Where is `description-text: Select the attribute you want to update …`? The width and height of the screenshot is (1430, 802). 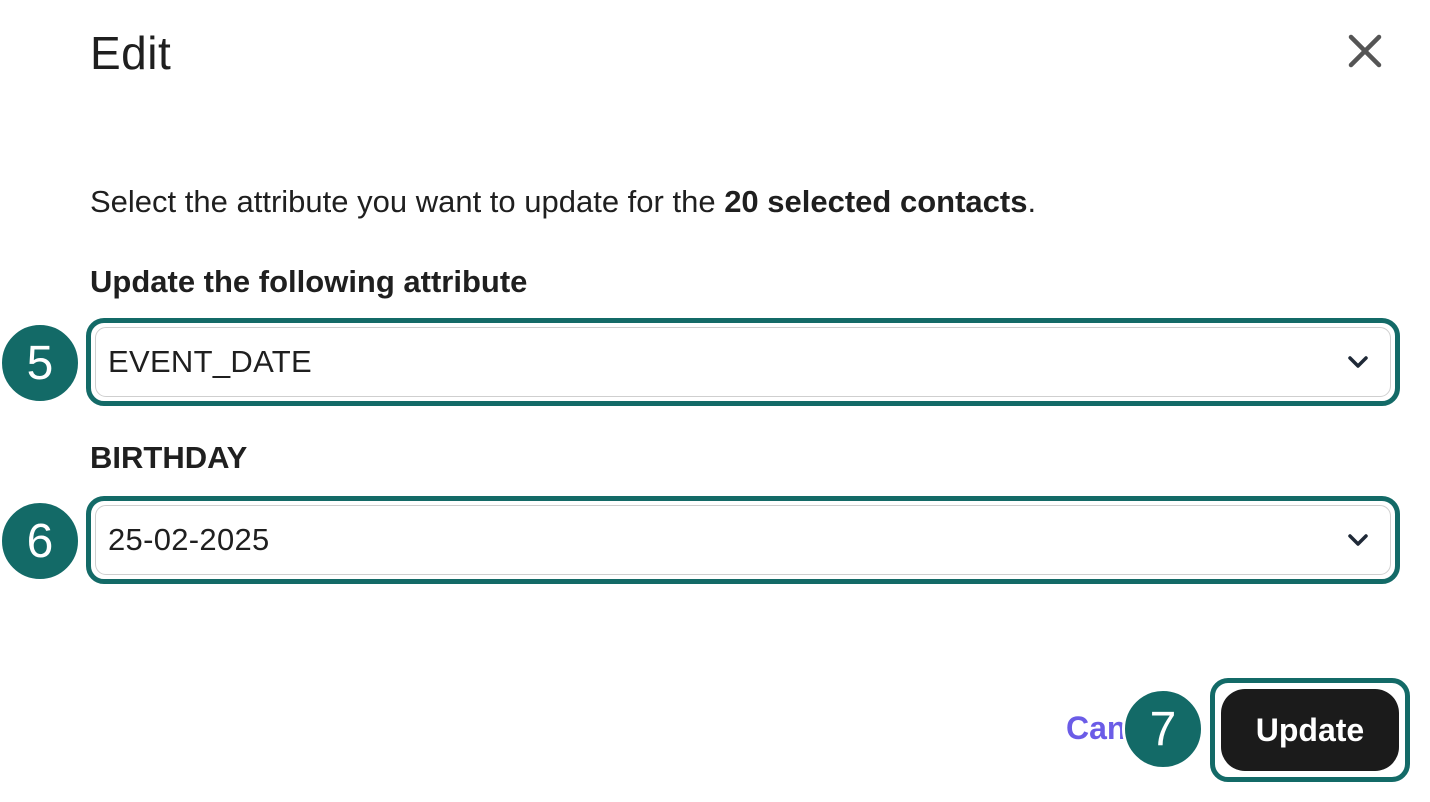 description-text: Select the attribute you want to update … is located at coordinates (407, 201).